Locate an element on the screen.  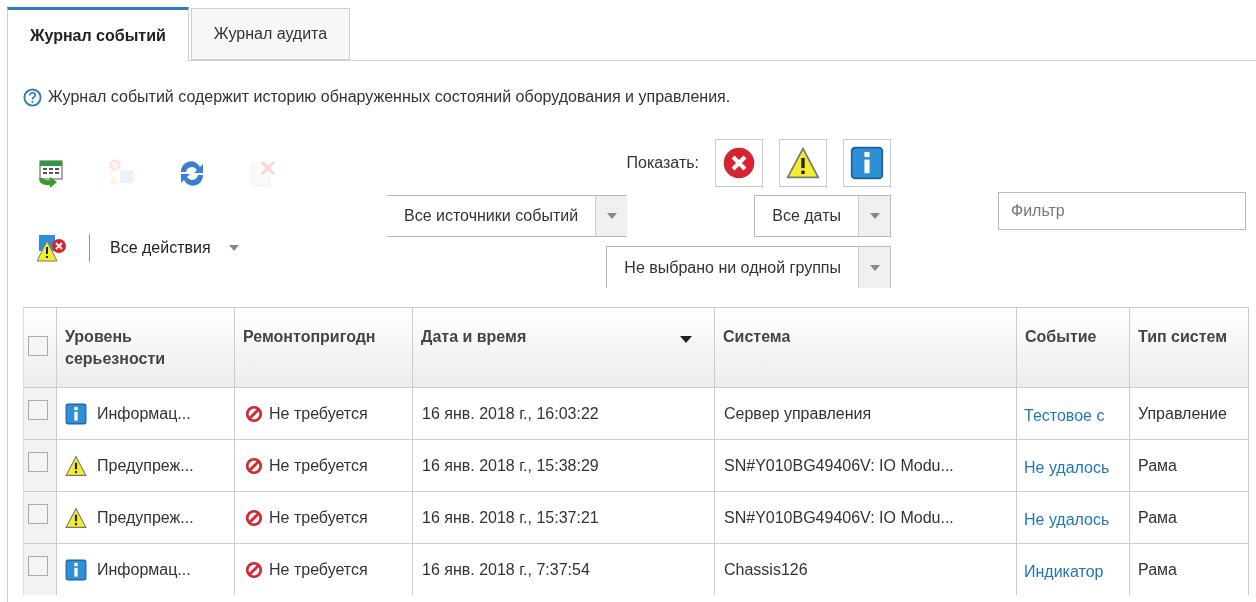
select-all-checkbox is located at coordinates (38, 346).